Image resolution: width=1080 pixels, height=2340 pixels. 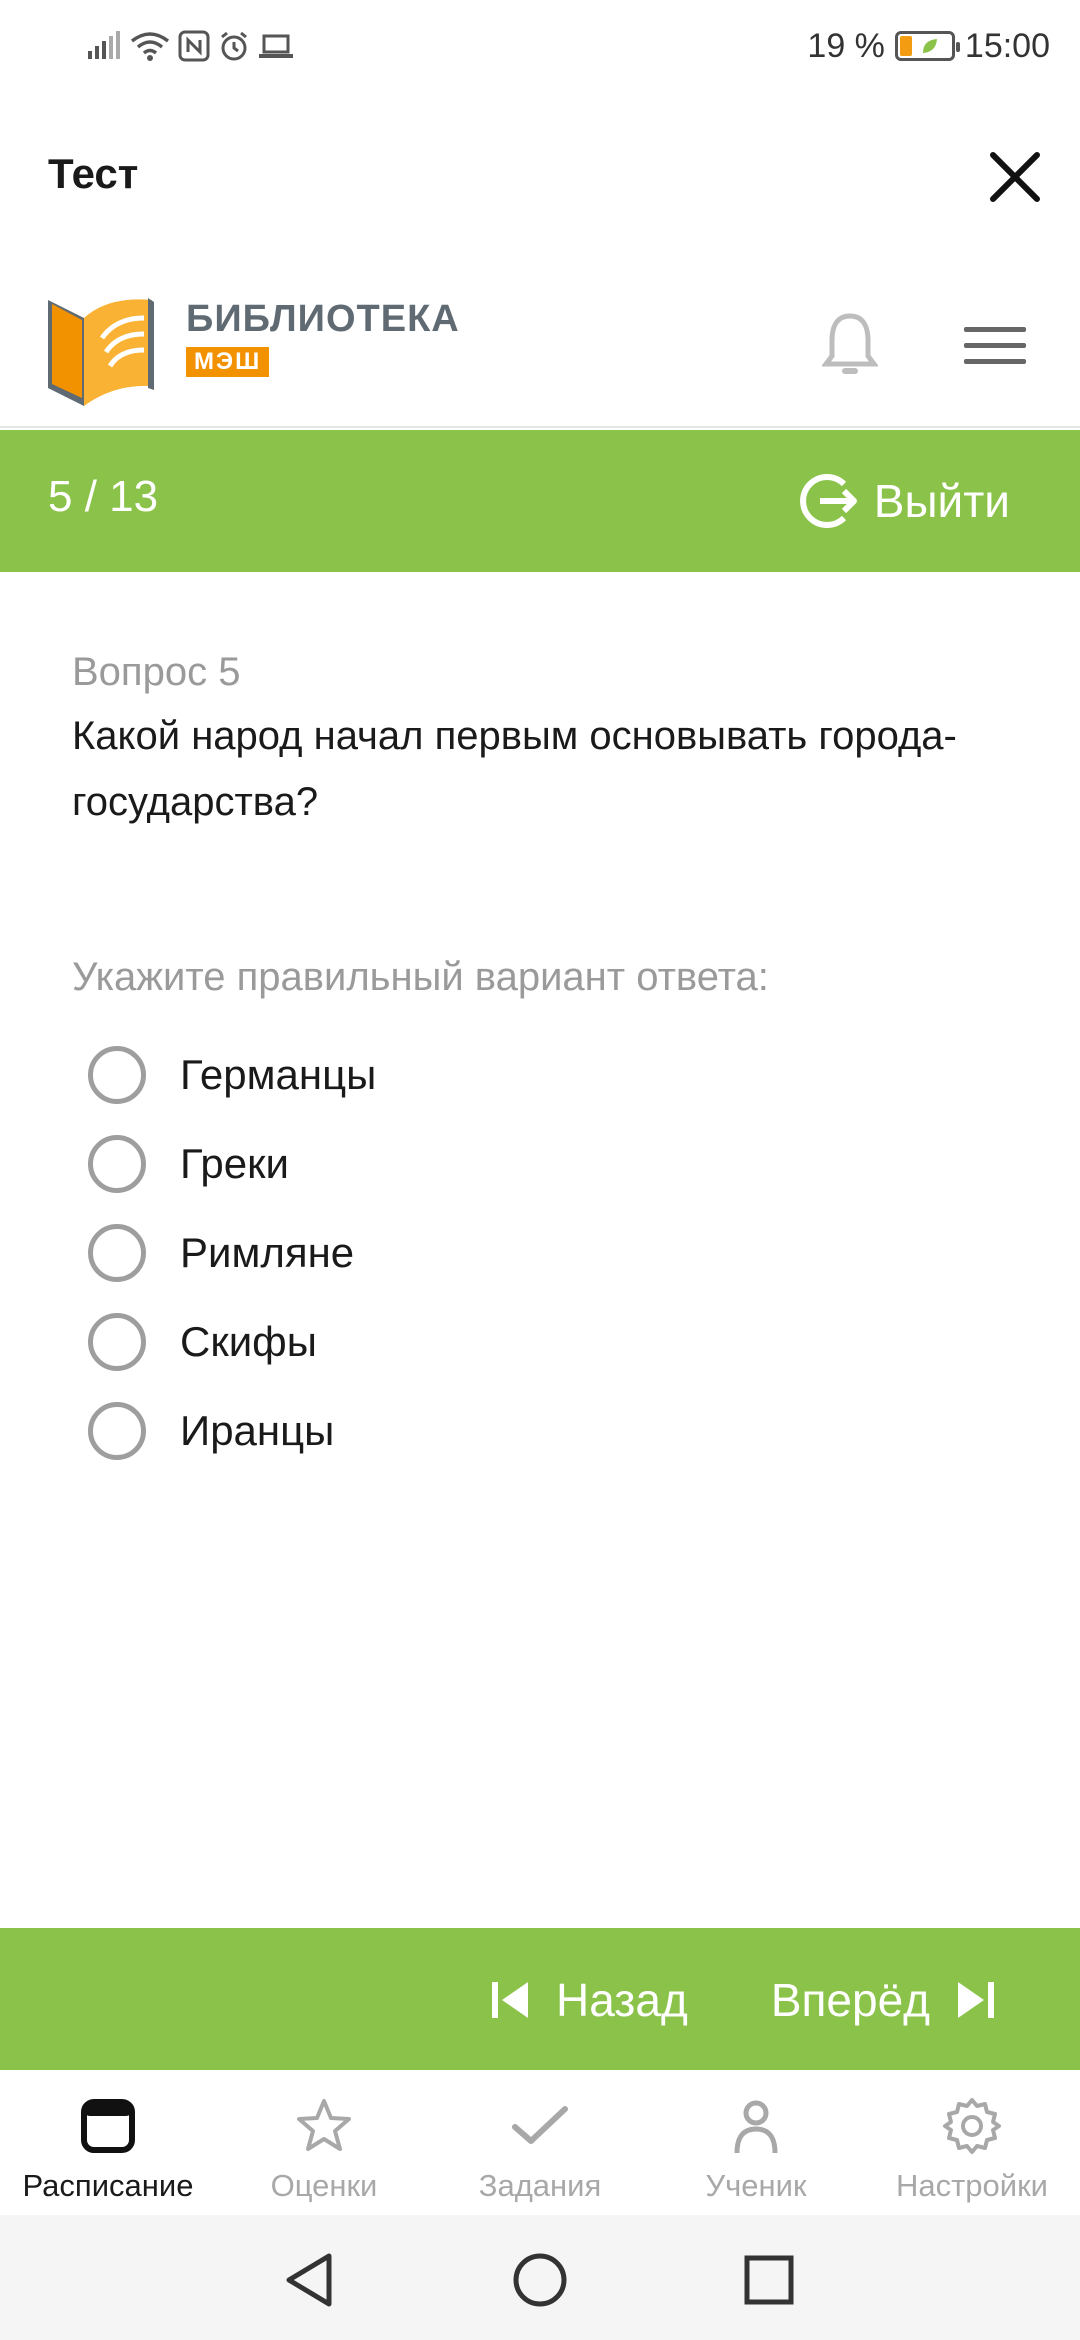 I want to click on tab-schedule: Расписание, so click(x=108, y=2142).